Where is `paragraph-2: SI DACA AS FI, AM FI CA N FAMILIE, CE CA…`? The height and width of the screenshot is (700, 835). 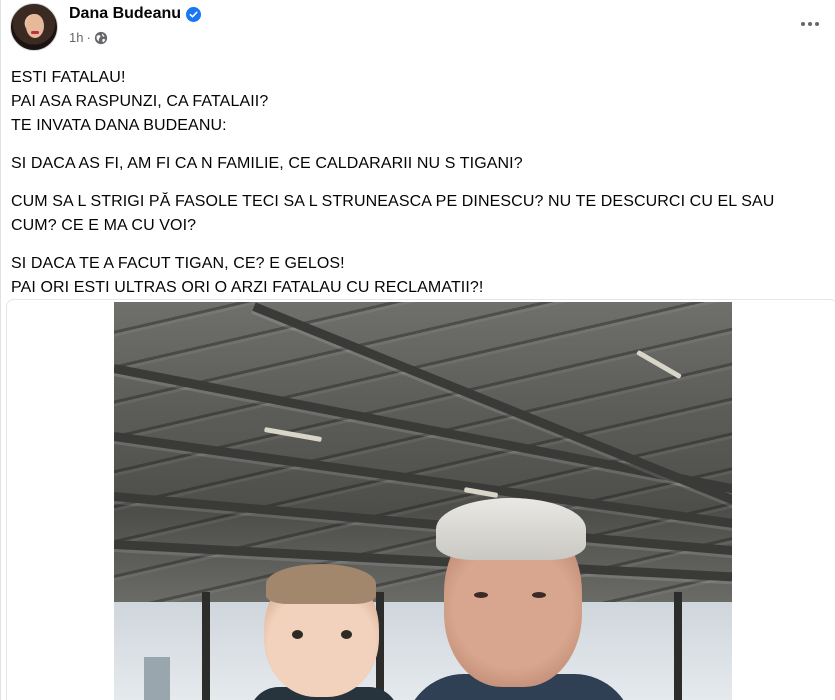
paragraph-2: SI DACA AS FI, AM FI CA N FAMILIE, CE CA… is located at coordinates (416, 164).